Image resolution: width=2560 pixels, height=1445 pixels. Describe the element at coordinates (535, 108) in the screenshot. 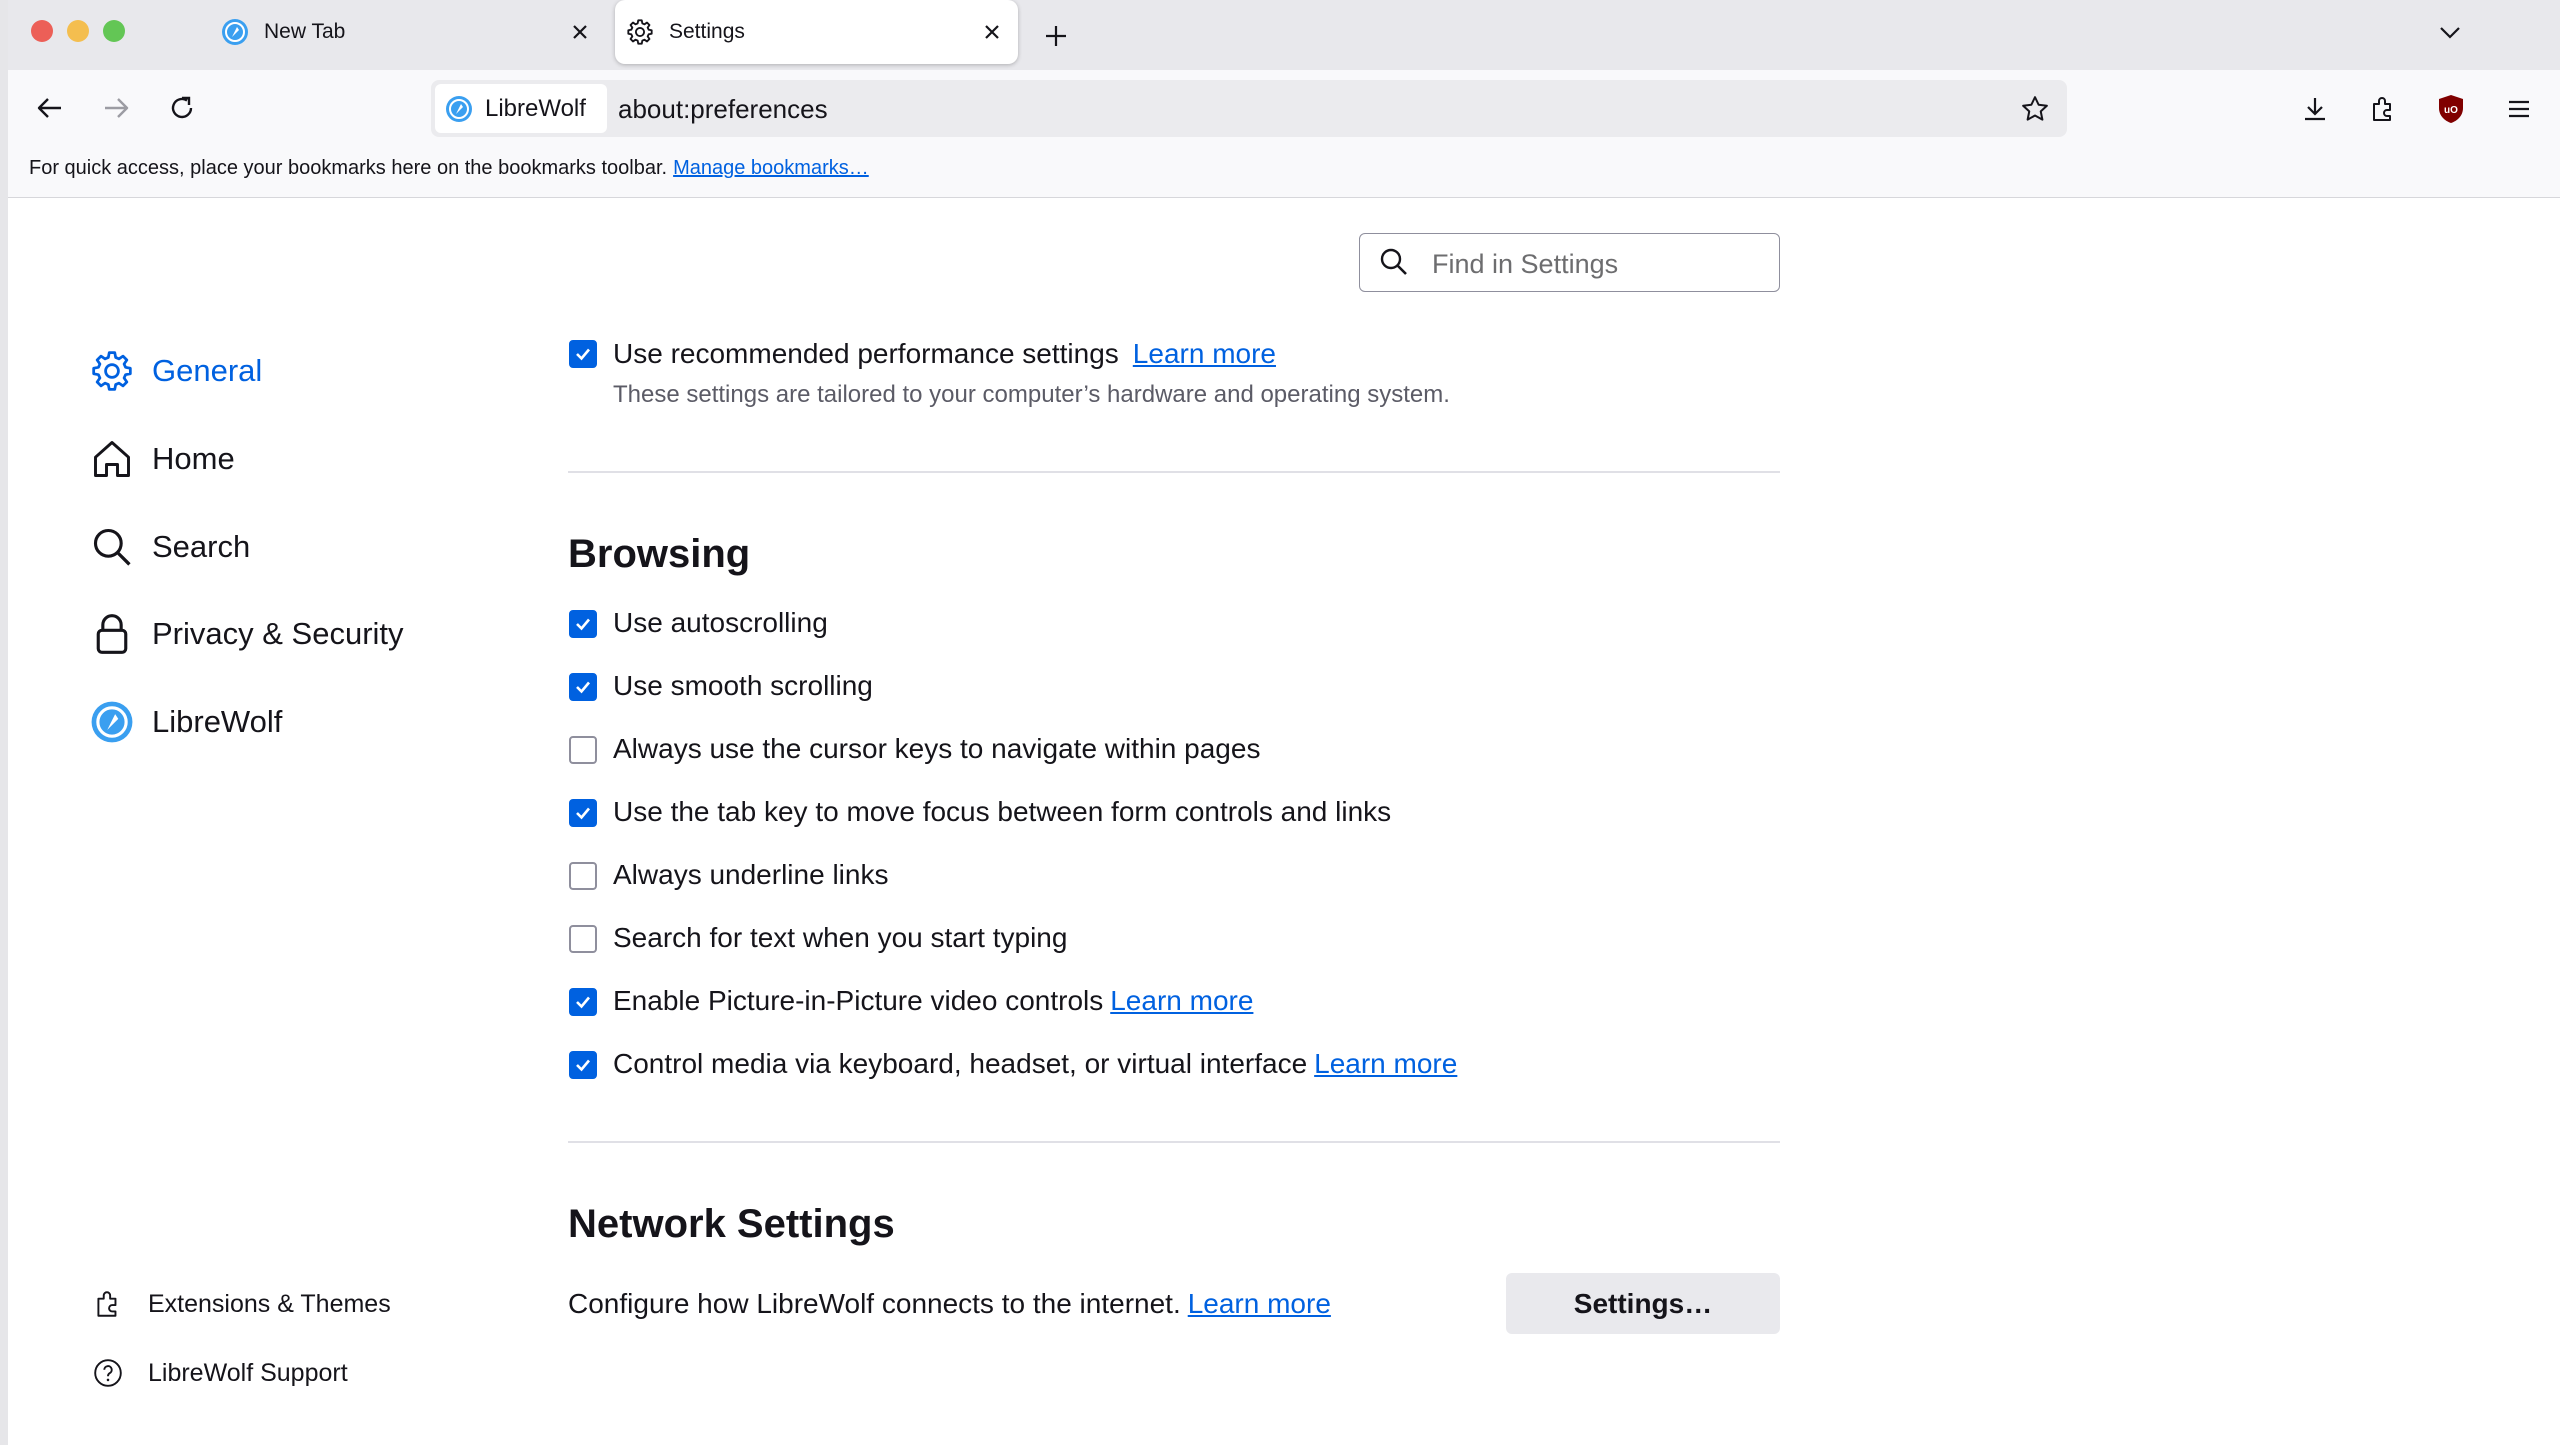

I see `identity-label: LibreWolf` at that location.